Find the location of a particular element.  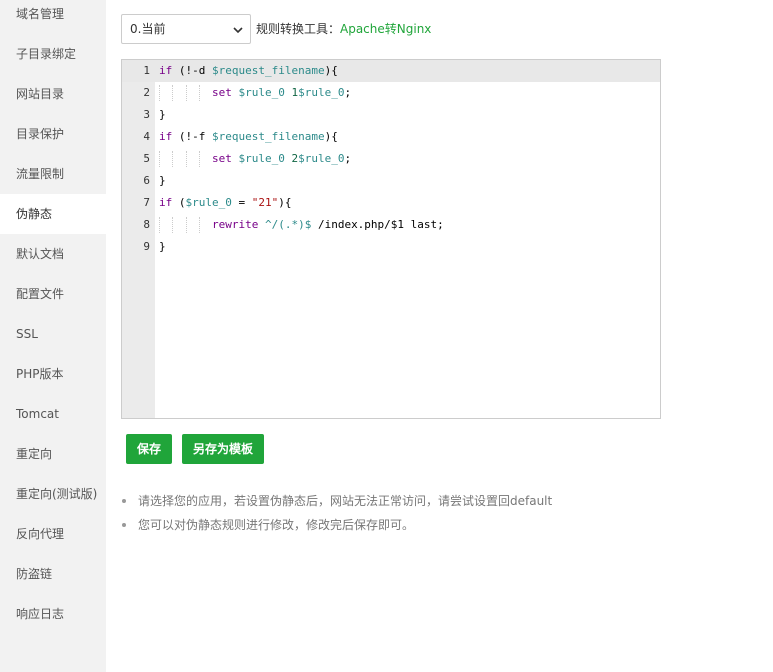

code-line: 9} is located at coordinates (391, 247).